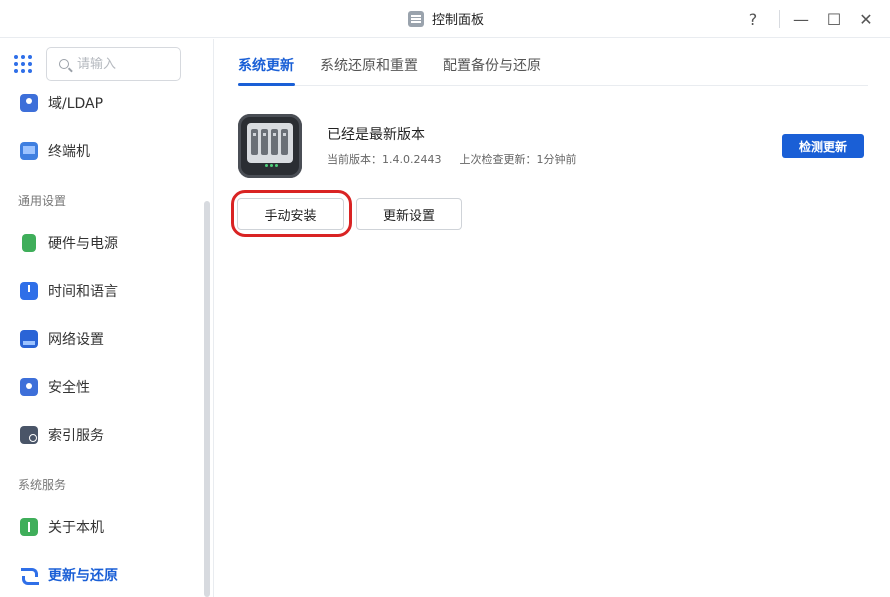 This screenshot has width=890, height=597. I want to click on update-status-meta: 当前版本：1.4.0.2443 上次检查更新：1分钟前, so click(451, 159).